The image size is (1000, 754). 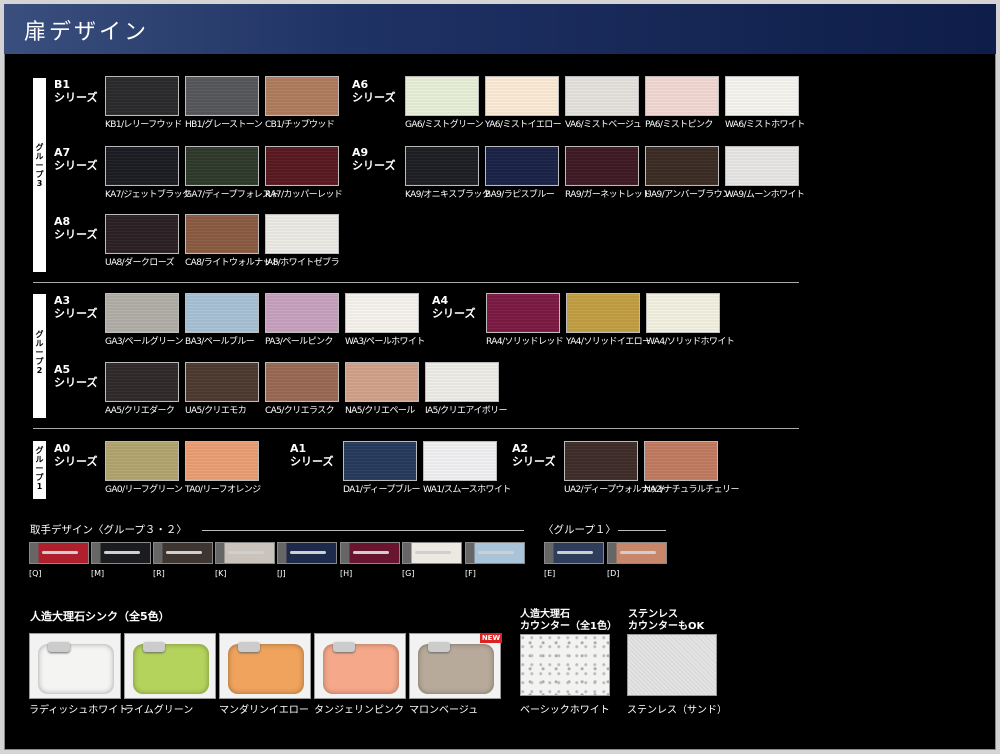 What do you see at coordinates (300, 125) in the screenshot?
I see `swatch-code-label: CB1/チップウッド` at bounding box center [300, 125].